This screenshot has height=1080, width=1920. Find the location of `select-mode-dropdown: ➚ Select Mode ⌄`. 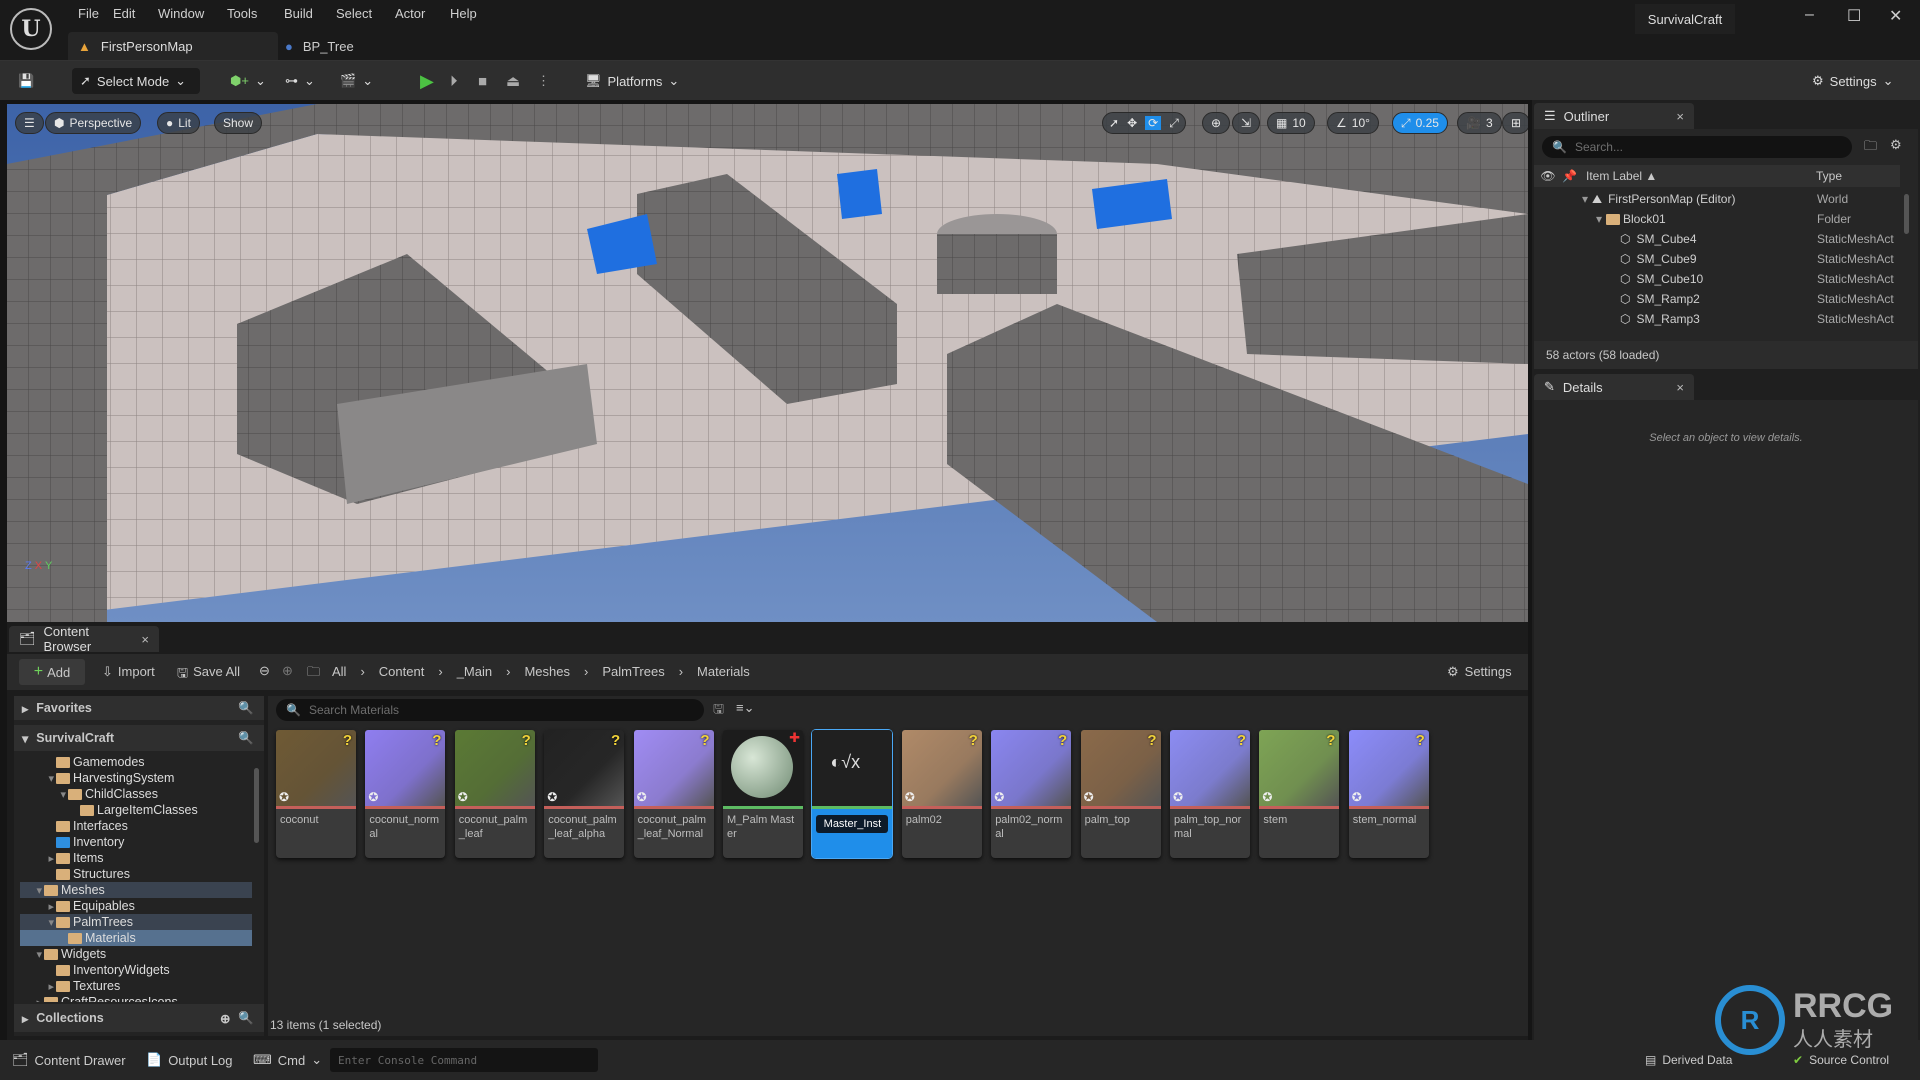

select-mode-dropdown: ➚ Select Mode ⌄ is located at coordinates (136, 81).